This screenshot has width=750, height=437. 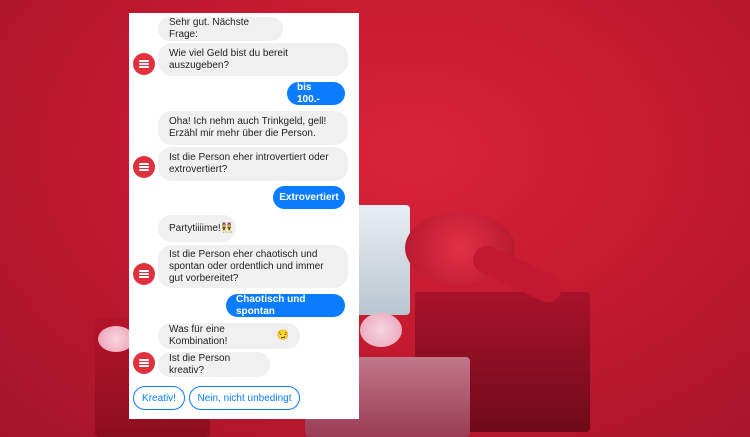 What do you see at coordinates (308, 93) in the screenshot?
I see `message-text: bis 100.-` at bounding box center [308, 93].